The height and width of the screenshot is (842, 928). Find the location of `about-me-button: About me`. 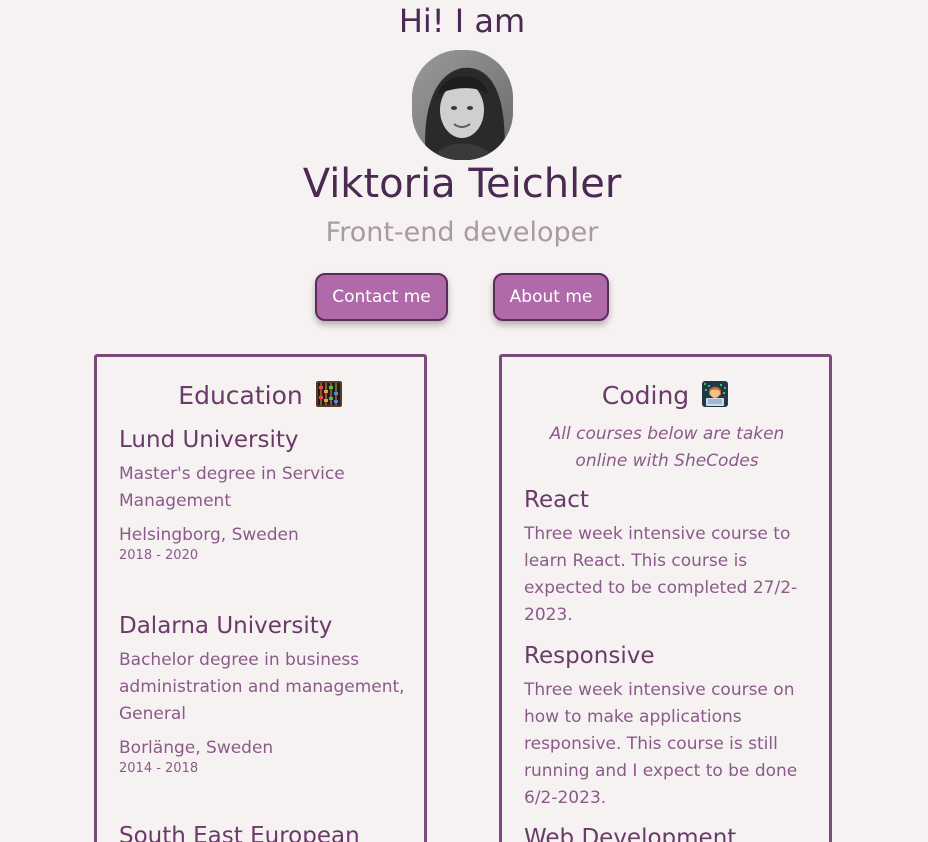

about-me-button: About me is located at coordinates (551, 297).